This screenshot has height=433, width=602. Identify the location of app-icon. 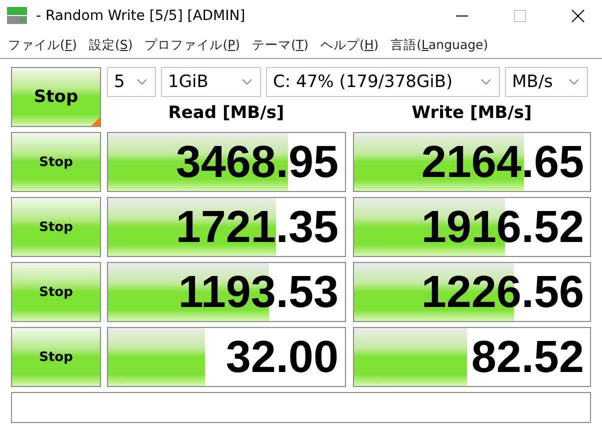
(17, 16).